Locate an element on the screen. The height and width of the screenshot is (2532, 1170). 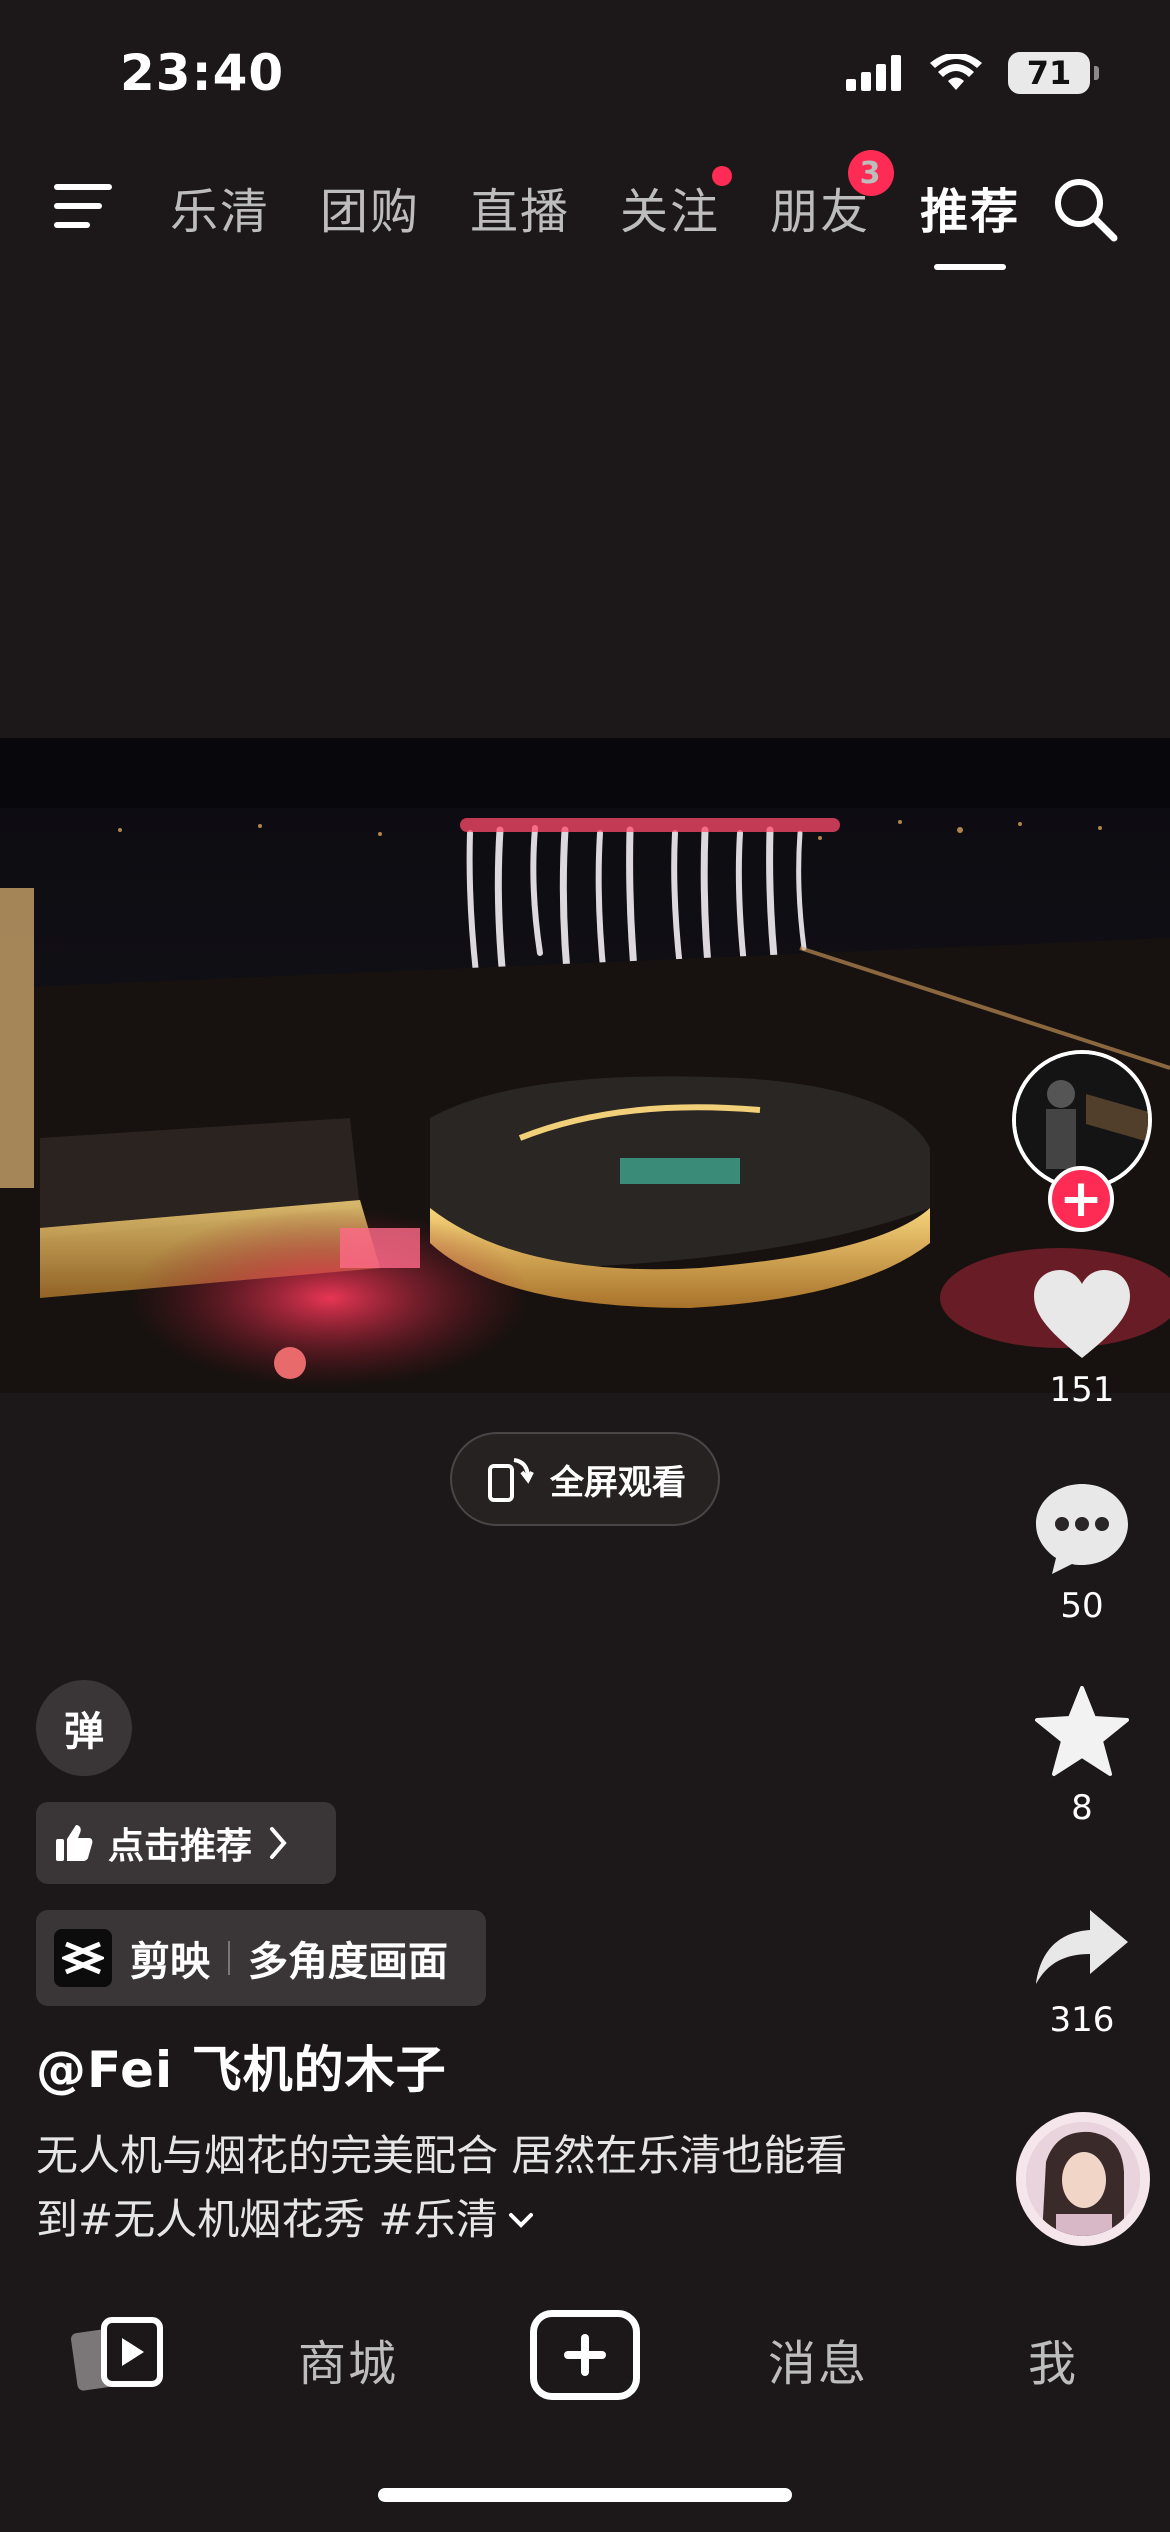
tab-label: 直播 is located at coordinates (520, 212).